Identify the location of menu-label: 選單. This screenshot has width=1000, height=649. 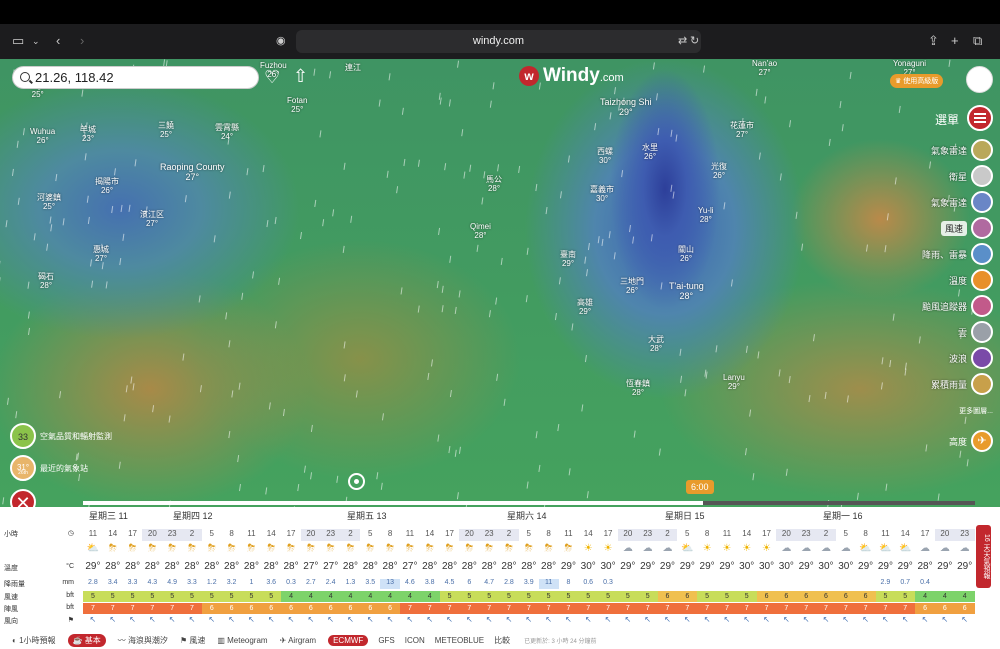
(947, 119).